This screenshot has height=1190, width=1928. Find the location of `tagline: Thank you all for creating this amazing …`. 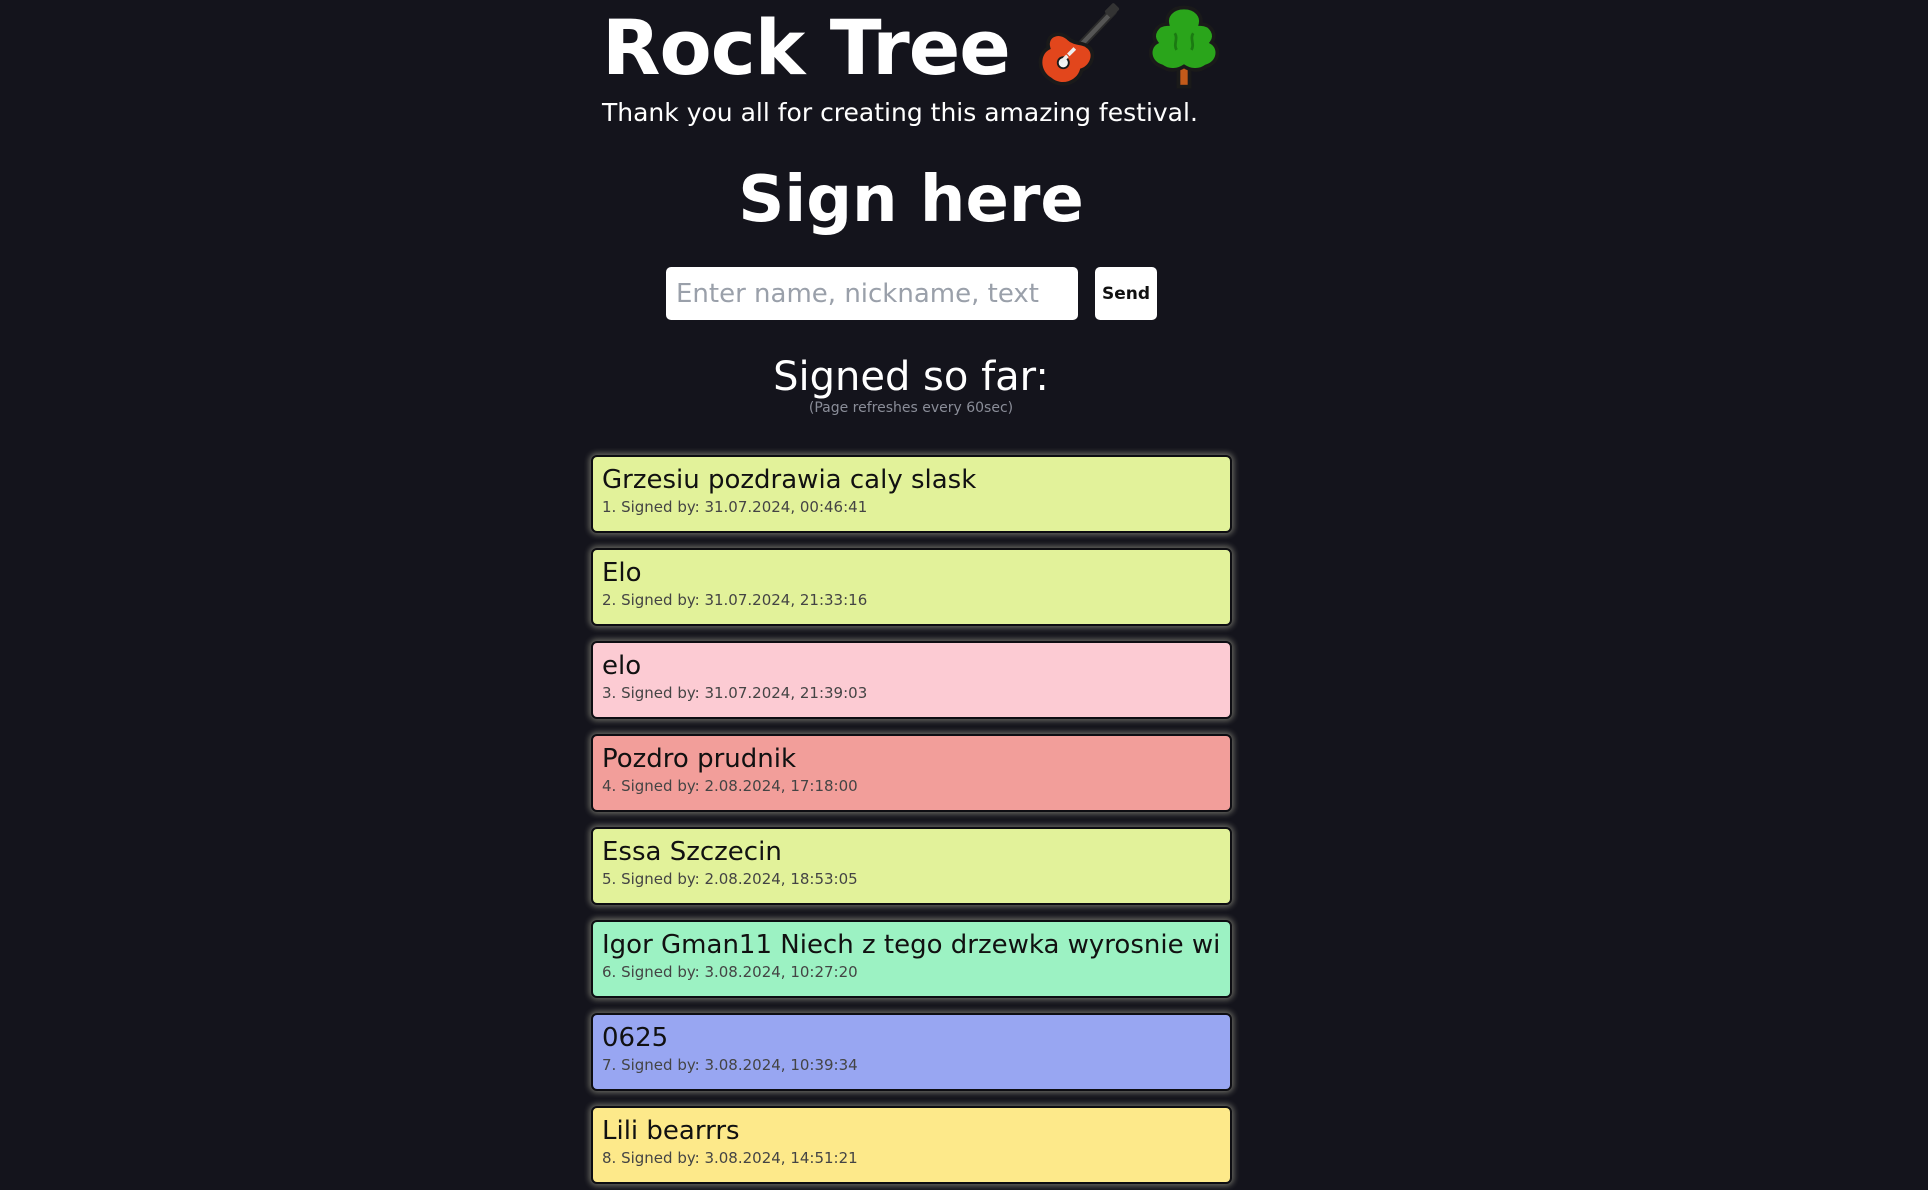

tagline: Thank you all for creating this amazing … is located at coordinates (900, 112).